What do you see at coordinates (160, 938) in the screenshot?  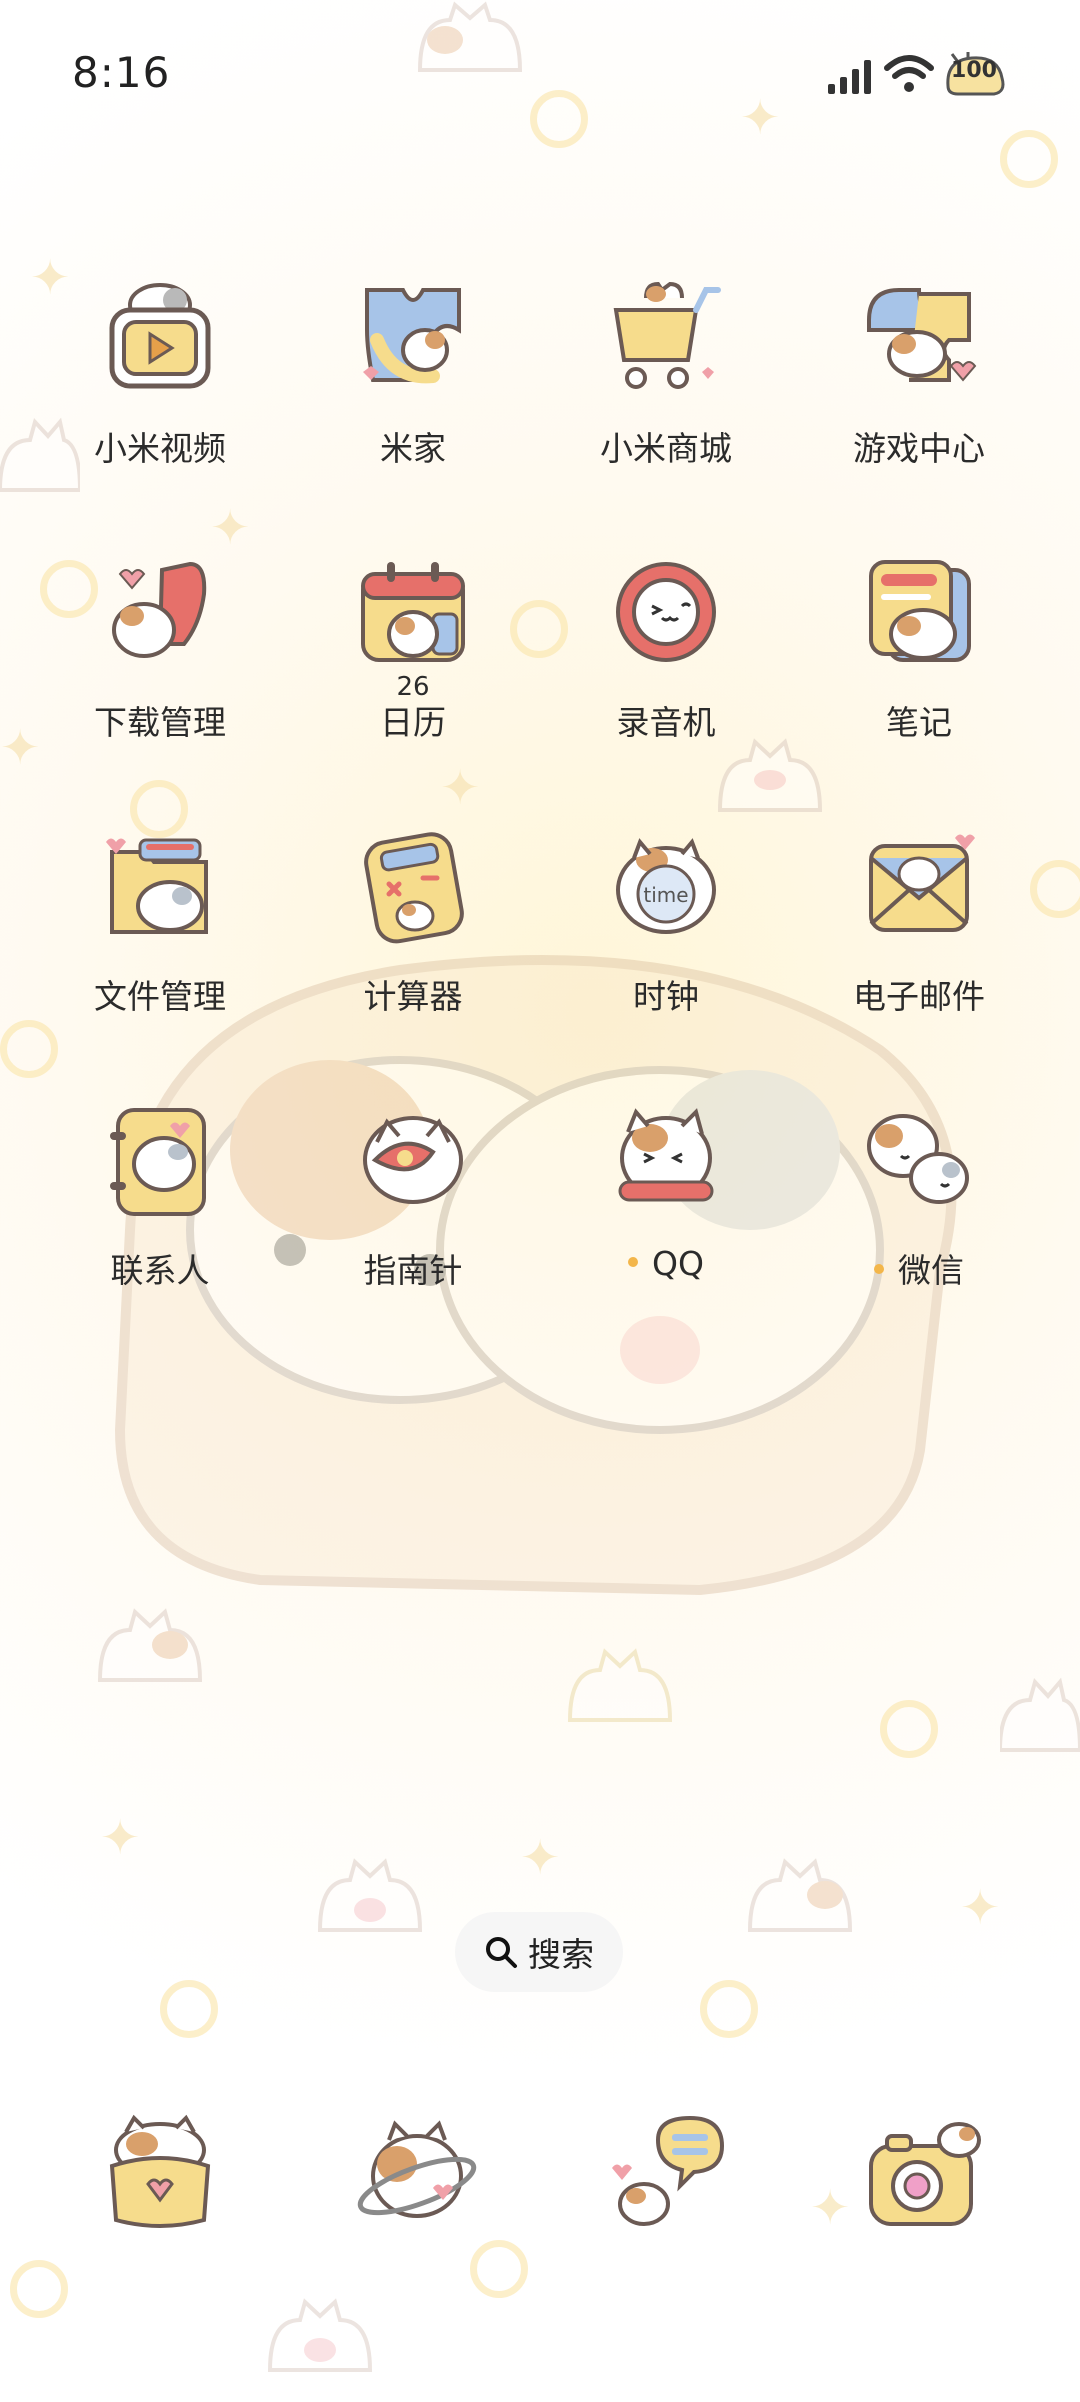 I see `app-file-manager: 文件管理` at bounding box center [160, 938].